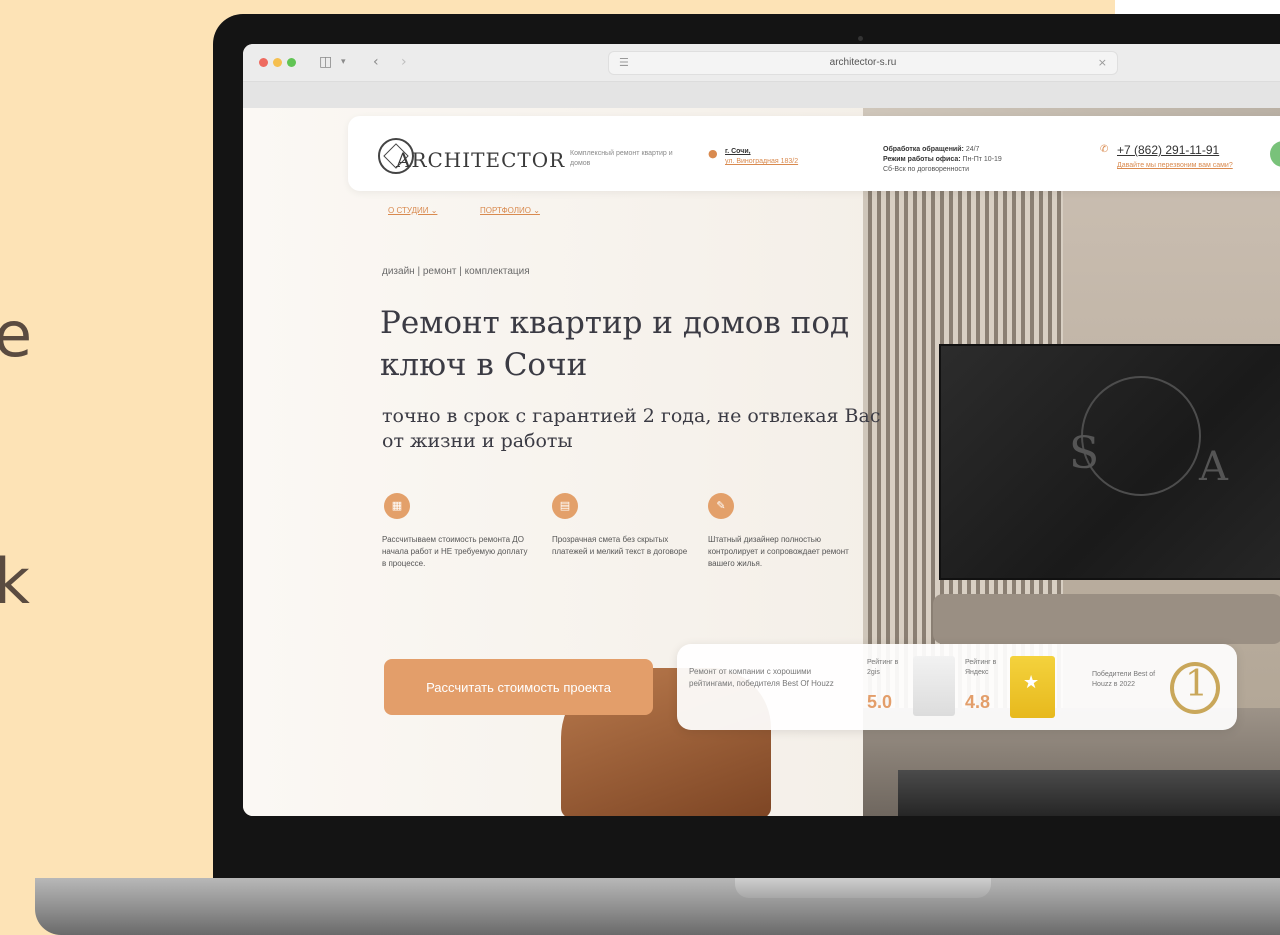 This screenshot has height=935, width=1280. I want to click on rating-label-2gis: Рейтинг в 2gis, so click(883, 667).